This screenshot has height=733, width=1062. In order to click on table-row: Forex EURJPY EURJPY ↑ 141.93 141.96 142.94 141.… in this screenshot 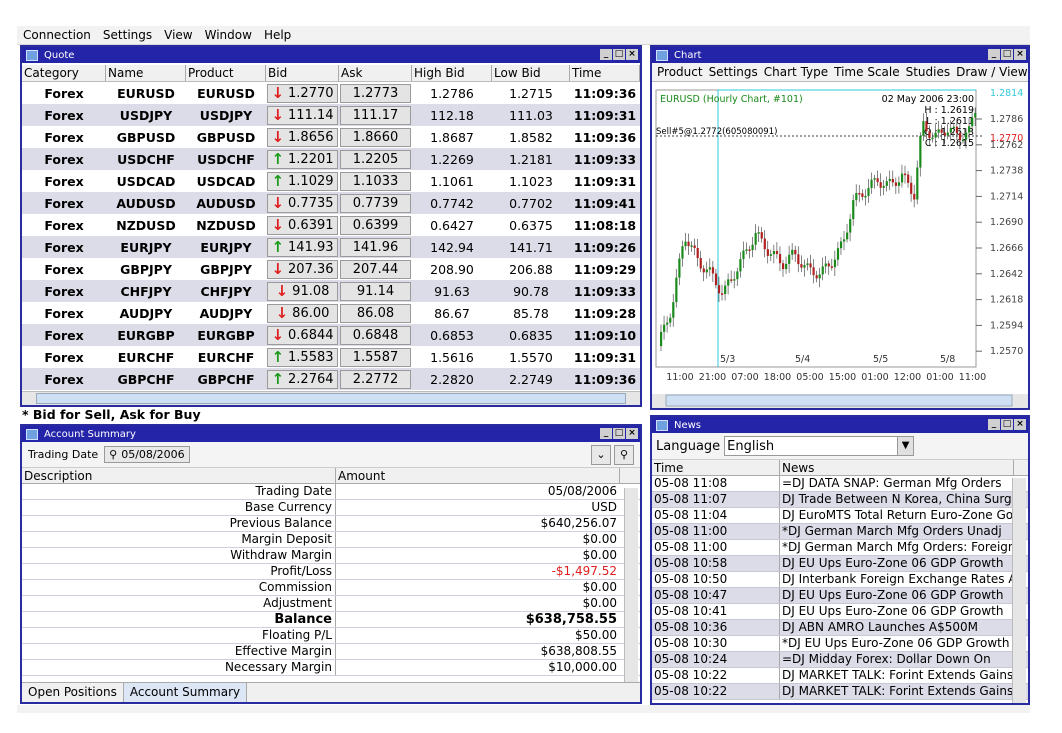, I will do `click(331, 247)`.